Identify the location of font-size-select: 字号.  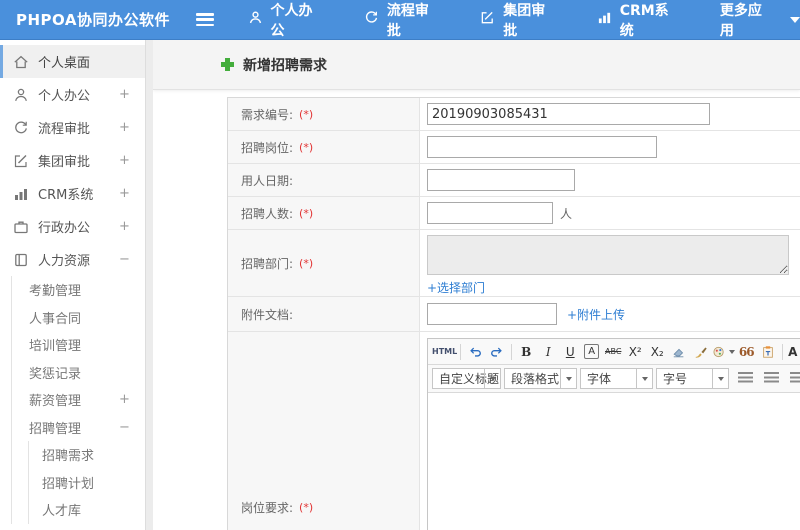
(692, 378).